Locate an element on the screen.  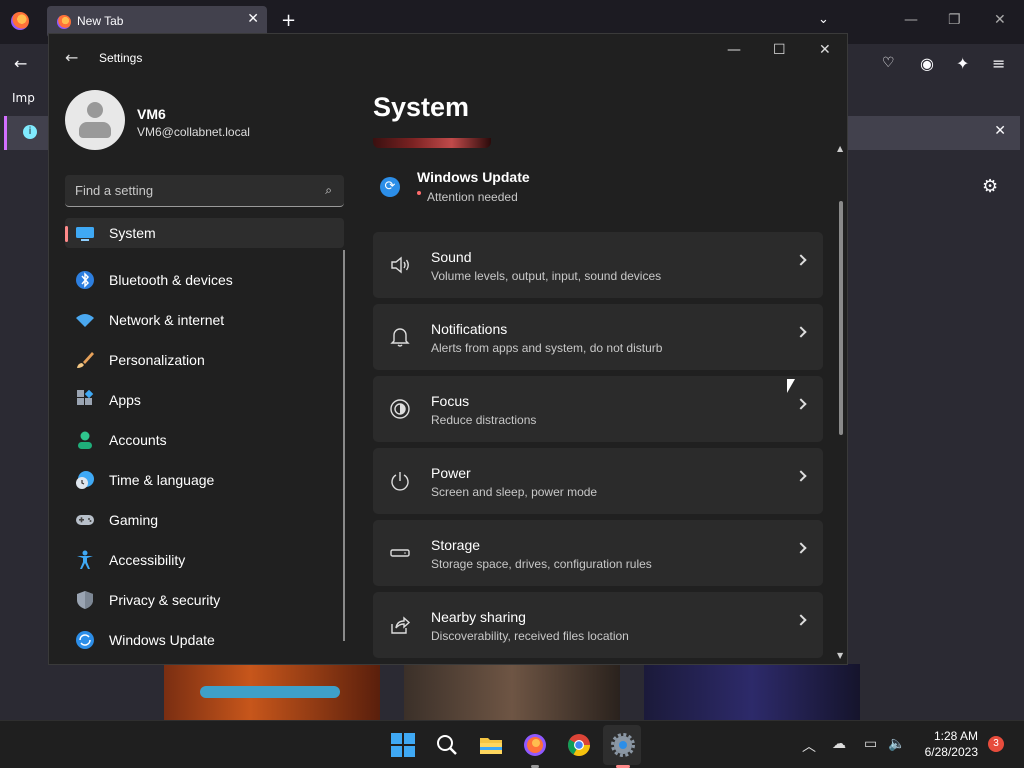
clock-globe-icon is located at coordinates (85, 480).